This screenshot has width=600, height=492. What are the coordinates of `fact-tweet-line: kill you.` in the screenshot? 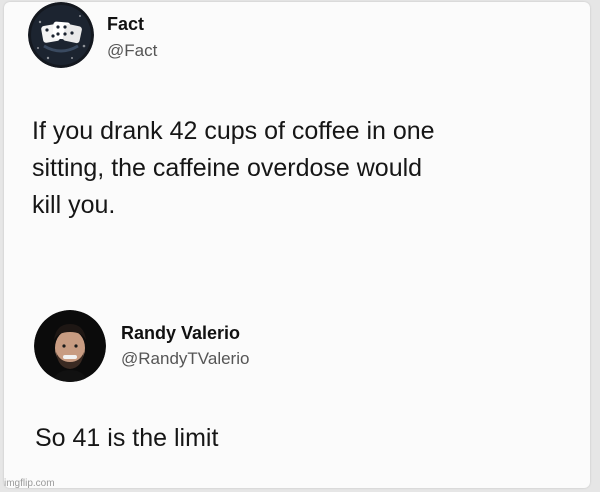 It's located at (74, 205).